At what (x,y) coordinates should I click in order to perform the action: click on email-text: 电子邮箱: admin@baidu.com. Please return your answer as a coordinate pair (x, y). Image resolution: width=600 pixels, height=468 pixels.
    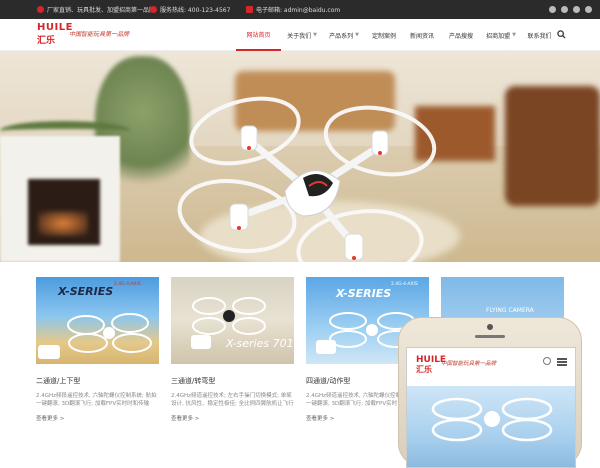
    Looking at the image, I should click on (298, 9).